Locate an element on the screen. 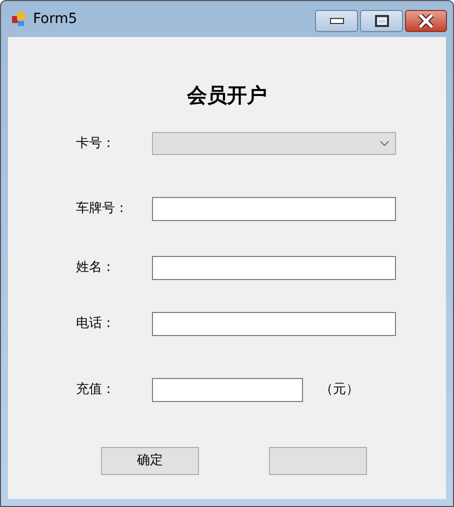 This screenshot has height=507, width=454. maximize-icon is located at coordinates (381, 21).